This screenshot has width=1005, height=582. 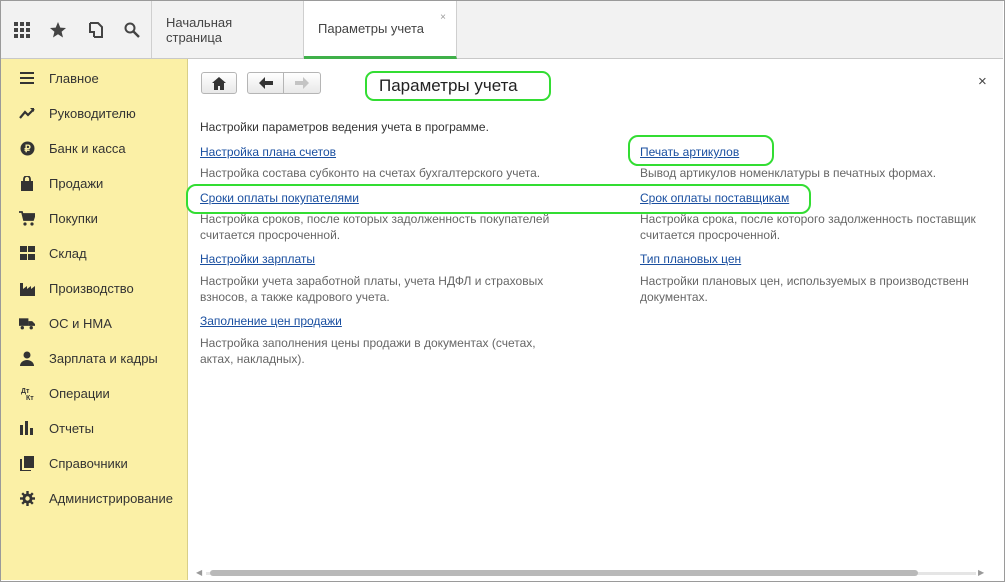 I want to click on close-icon: ×, so click(x=982, y=81).